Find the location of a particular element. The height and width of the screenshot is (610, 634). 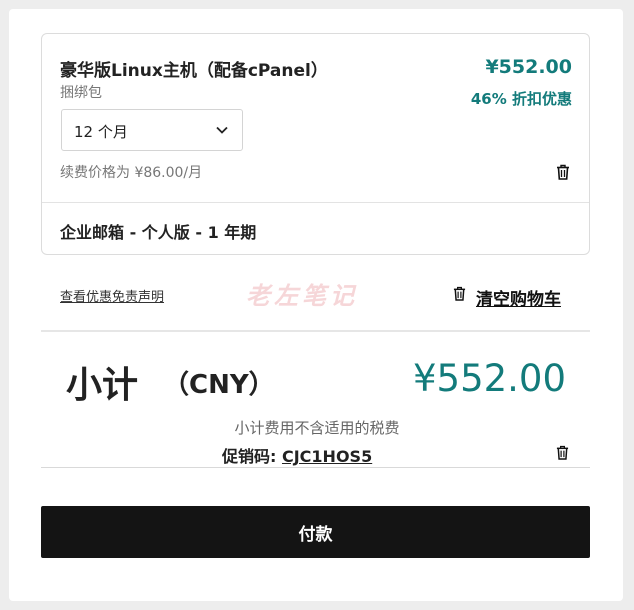

product-title: 豪华版Linux主机（配备cPanel） is located at coordinates (194, 71).